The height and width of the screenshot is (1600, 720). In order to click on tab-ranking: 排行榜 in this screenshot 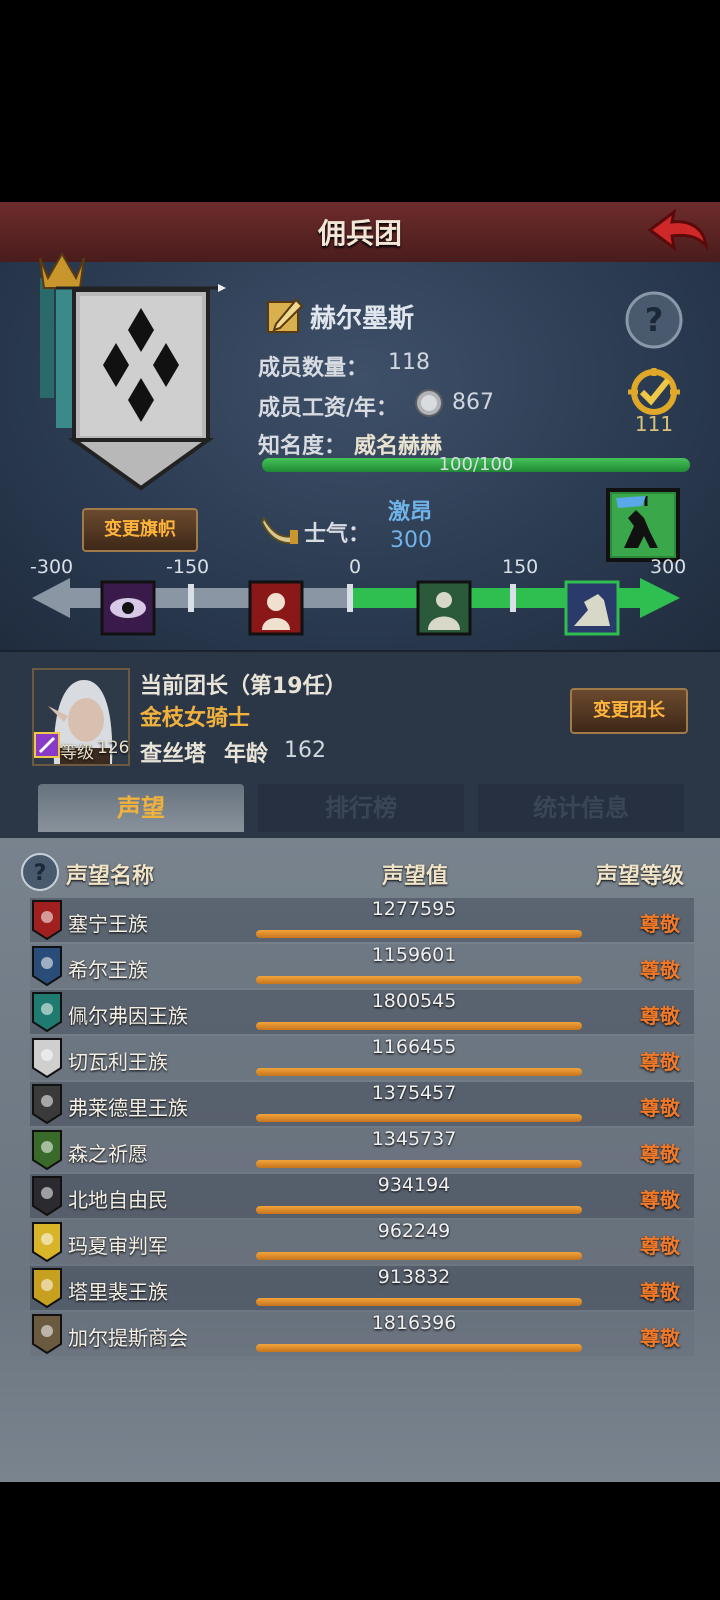, I will do `click(361, 808)`.